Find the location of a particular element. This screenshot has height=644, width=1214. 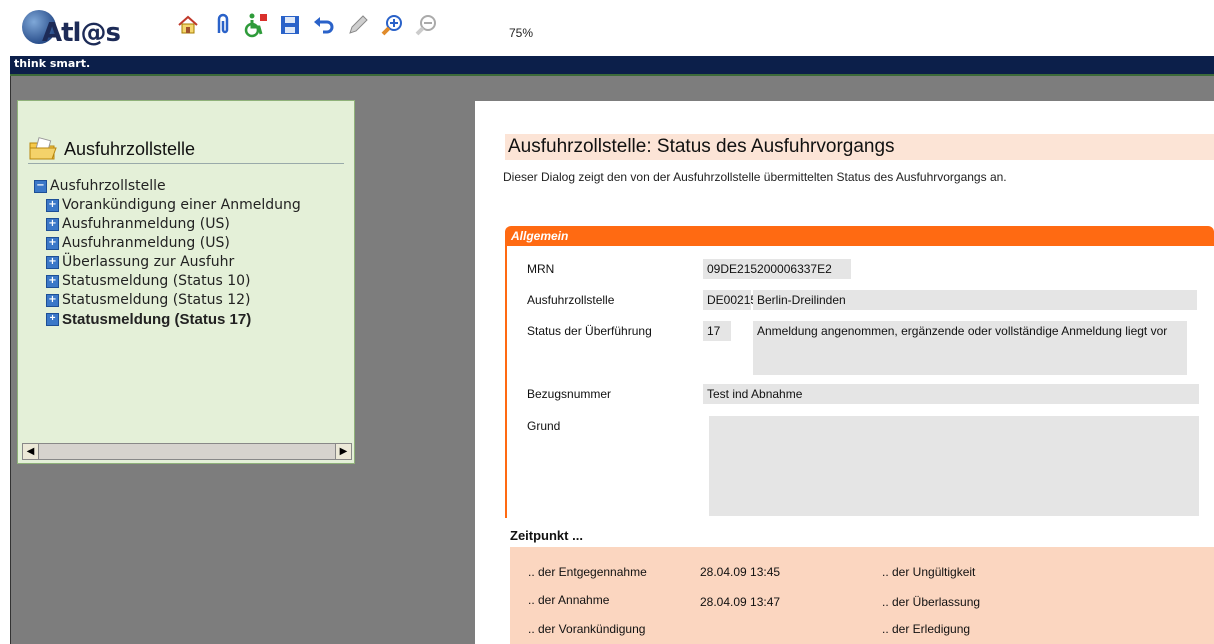

tree-item-export-declaration-2: + Ausfuhranmeldung (US) is located at coordinates (165, 243).